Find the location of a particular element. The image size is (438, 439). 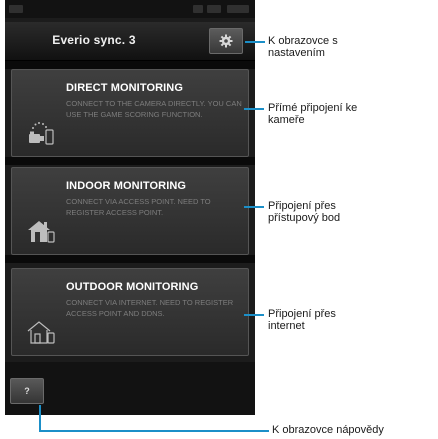

app-header: Everio sync. 3 is located at coordinates (130, 41).